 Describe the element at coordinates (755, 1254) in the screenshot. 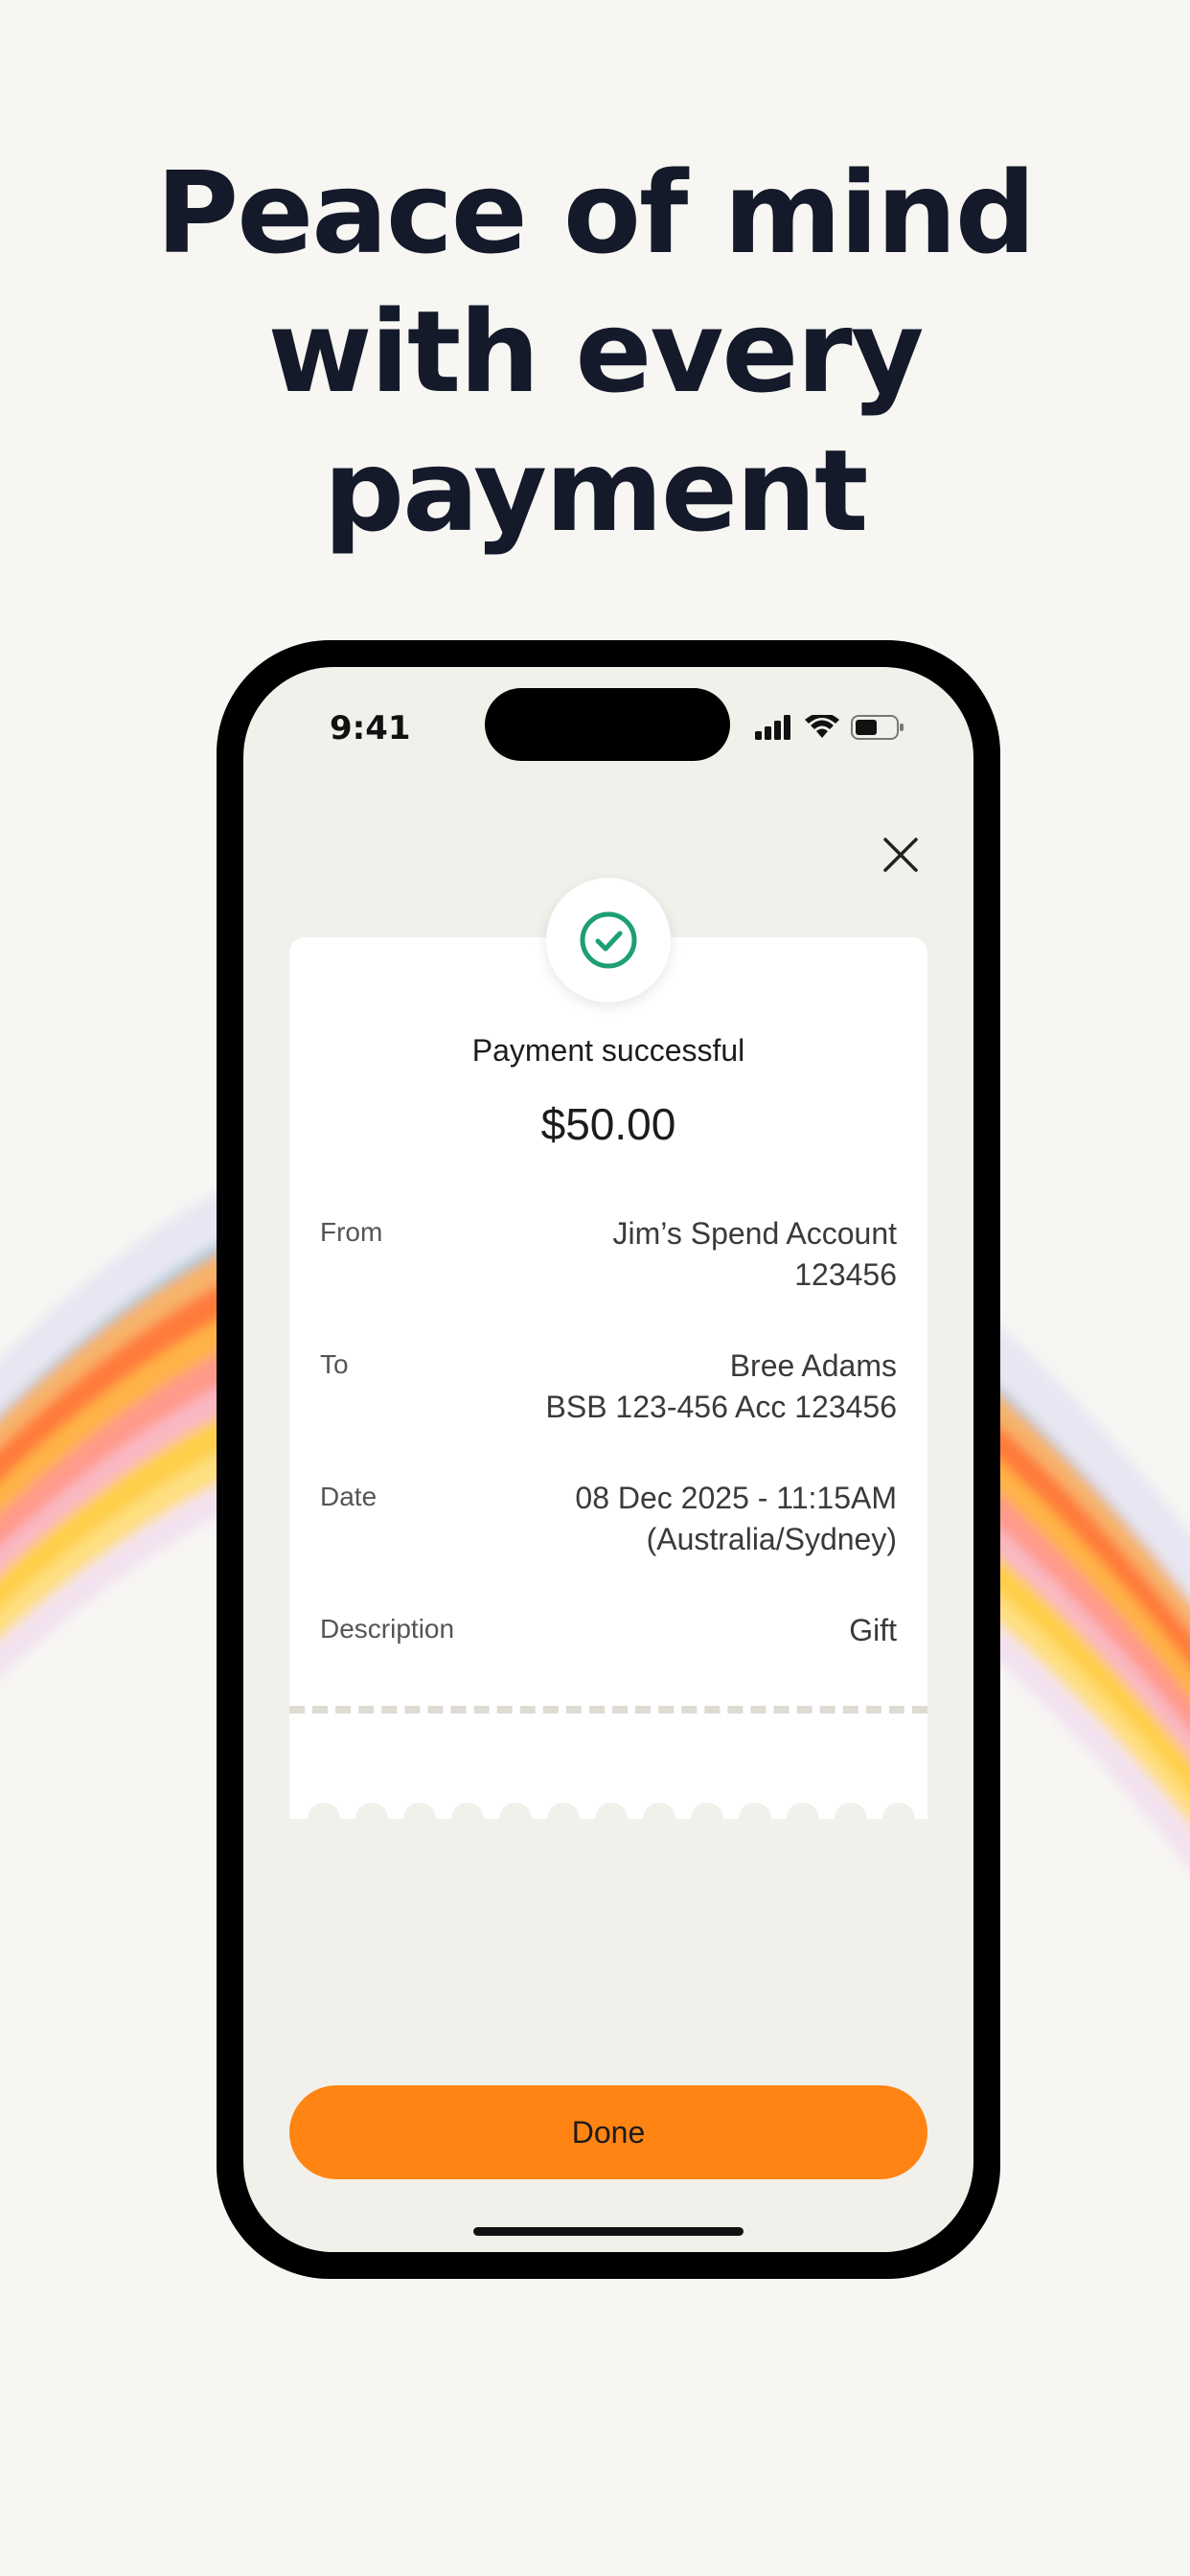

I see `detail-value-from: Jim’s Spend Account 123456` at that location.